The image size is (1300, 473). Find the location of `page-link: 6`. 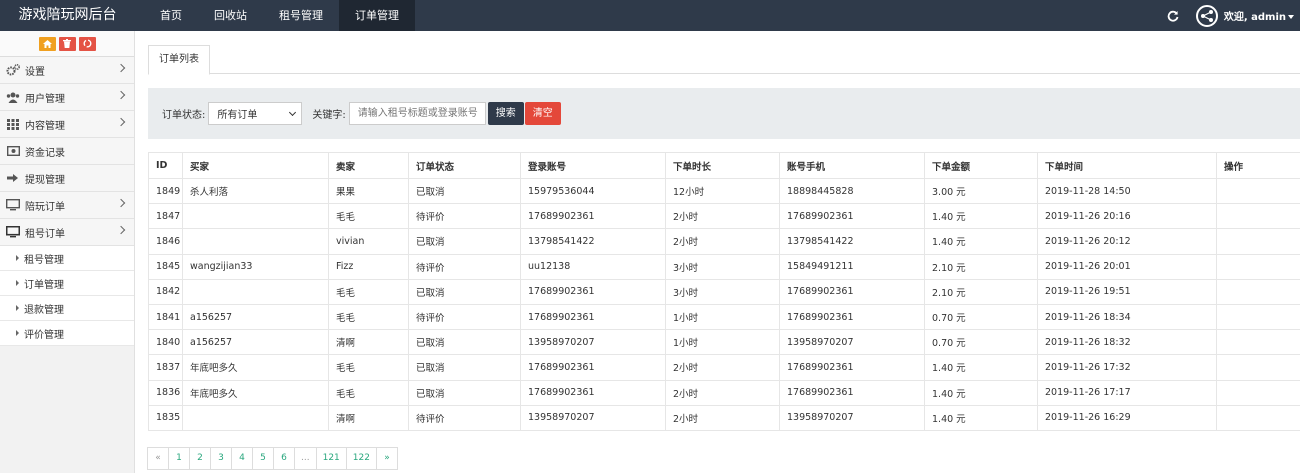

page-link: 6 is located at coordinates (284, 458).